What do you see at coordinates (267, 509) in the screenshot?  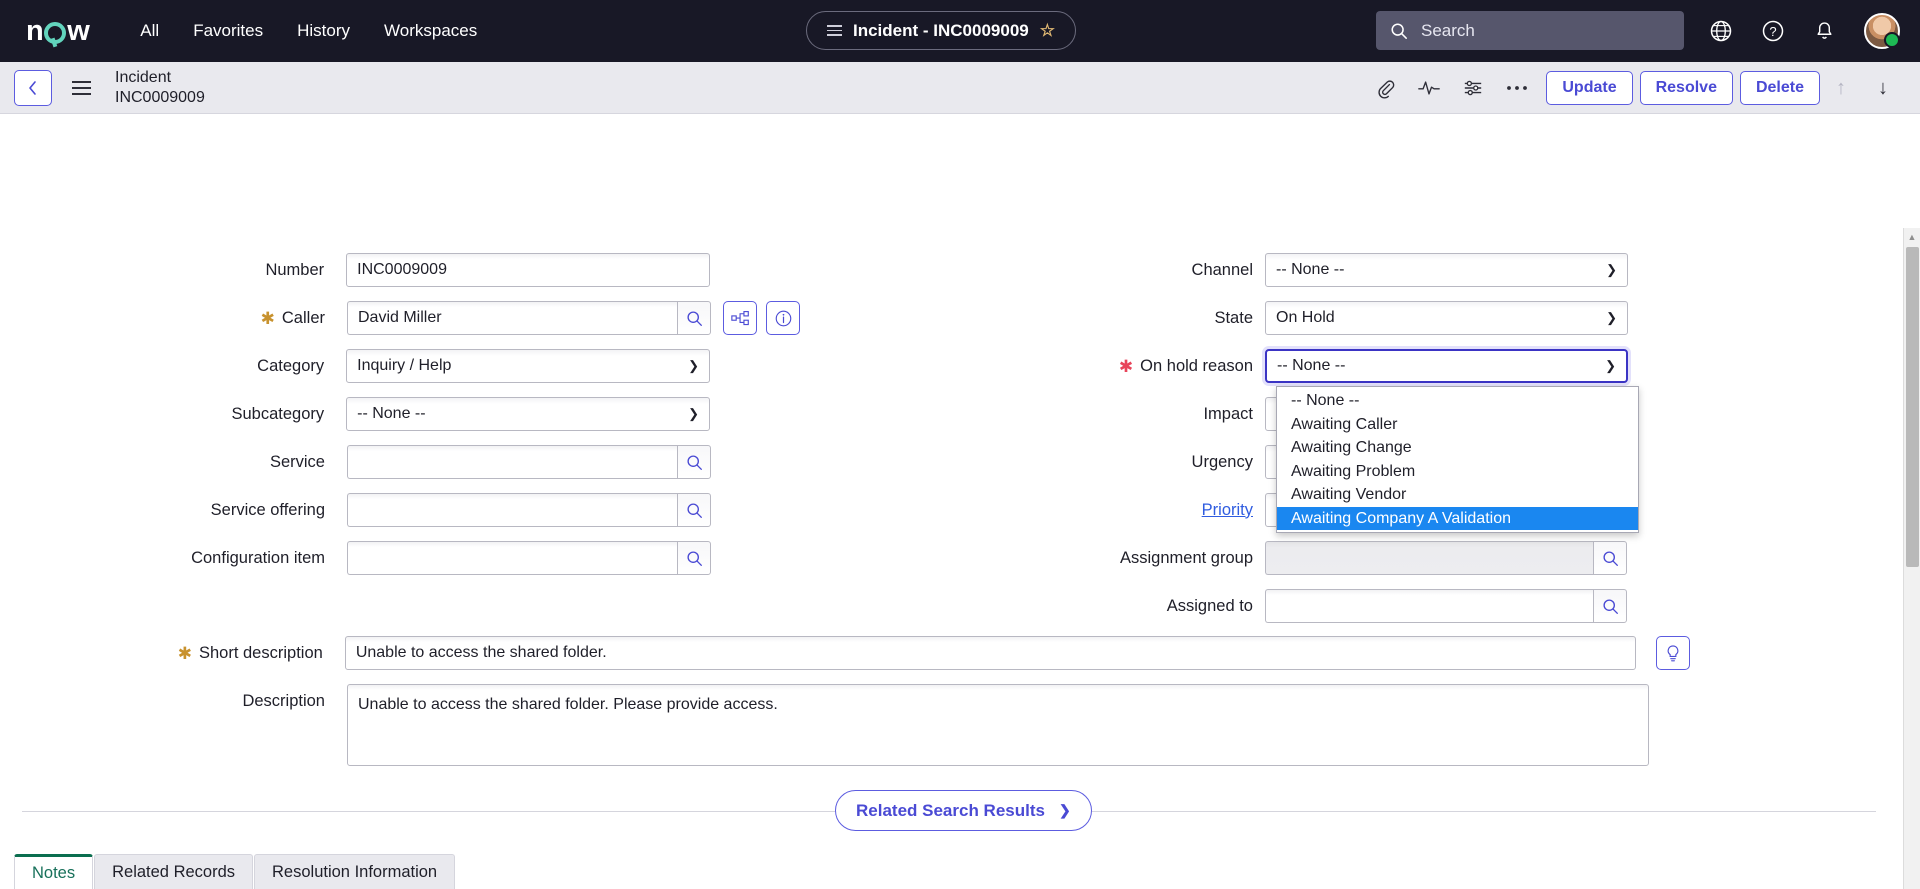 I see `label-service-offering: Service offering` at bounding box center [267, 509].